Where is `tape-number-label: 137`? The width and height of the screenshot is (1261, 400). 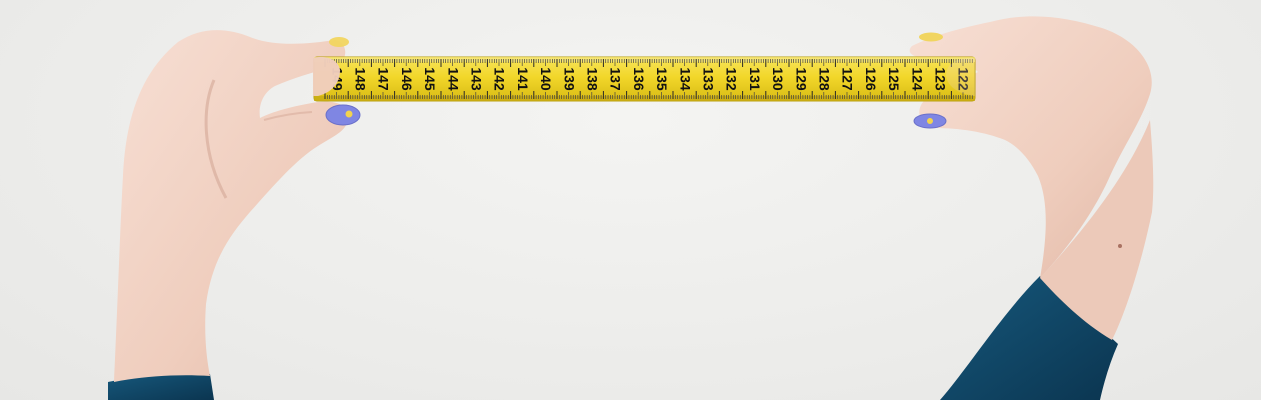
tape-number-label: 137 is located at coordinates (616, 79).